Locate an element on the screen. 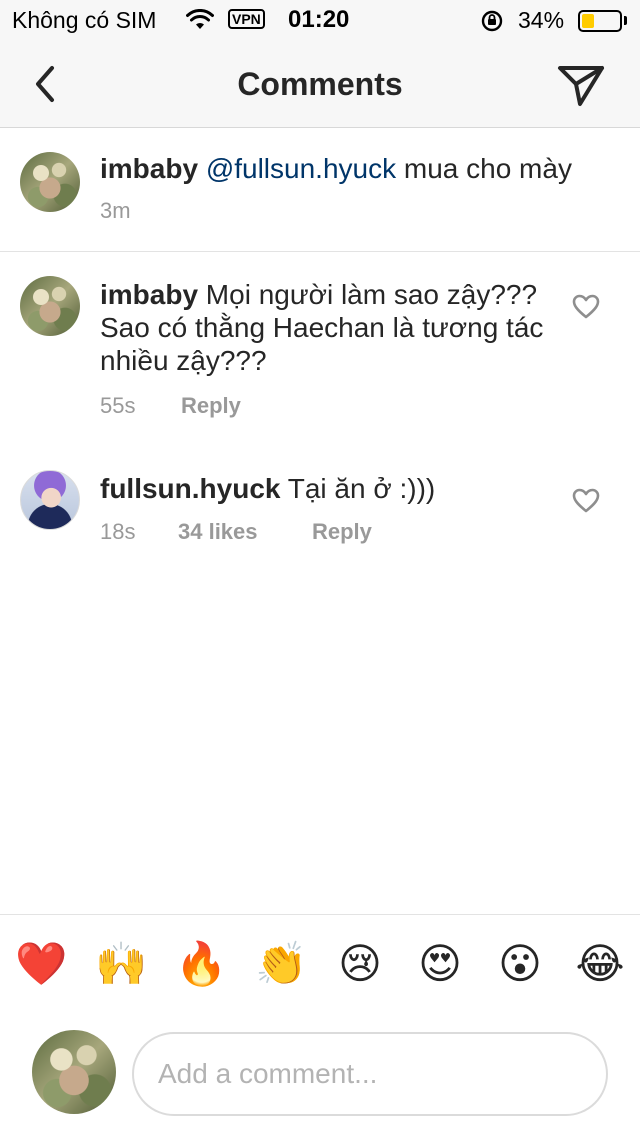 This screenshot has height=1136, width=640. comment-time: 55s is located at coordinates (118, 405).